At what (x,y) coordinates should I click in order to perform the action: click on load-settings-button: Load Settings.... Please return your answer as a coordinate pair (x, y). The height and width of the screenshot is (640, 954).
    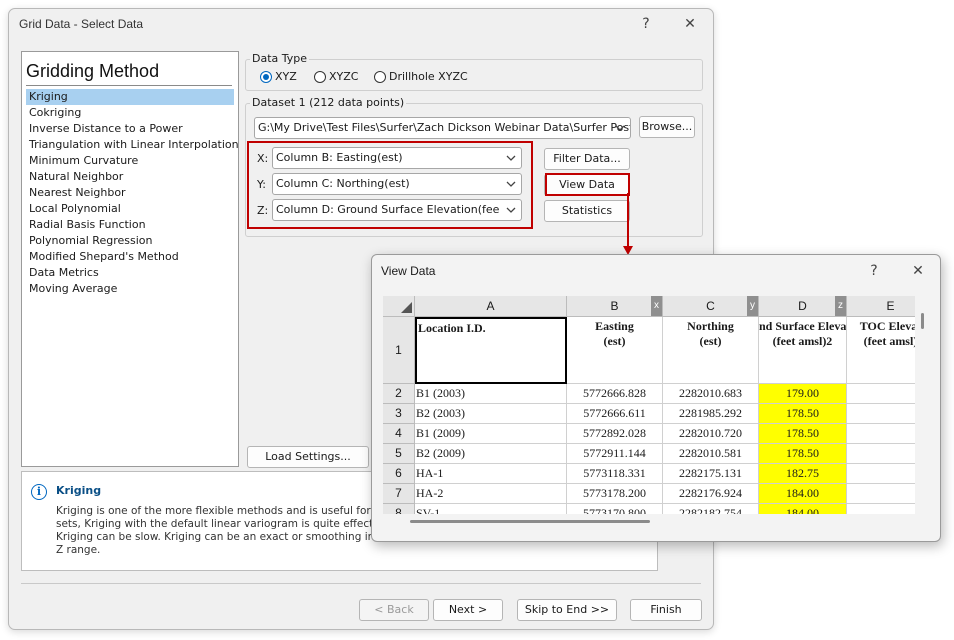
    Looking at the image, I should click on (308, 457).